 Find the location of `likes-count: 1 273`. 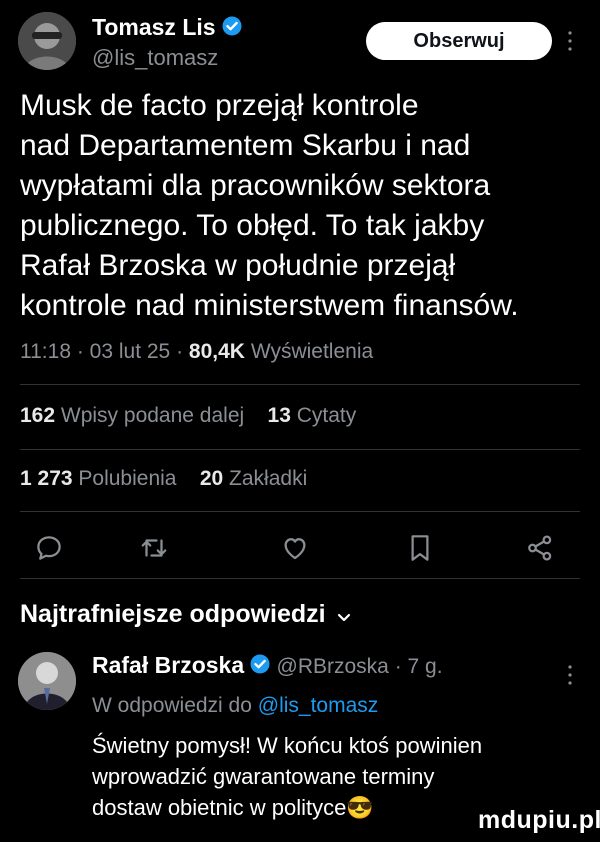

likes-count: 1 273 is located at coordinates (46, 478).